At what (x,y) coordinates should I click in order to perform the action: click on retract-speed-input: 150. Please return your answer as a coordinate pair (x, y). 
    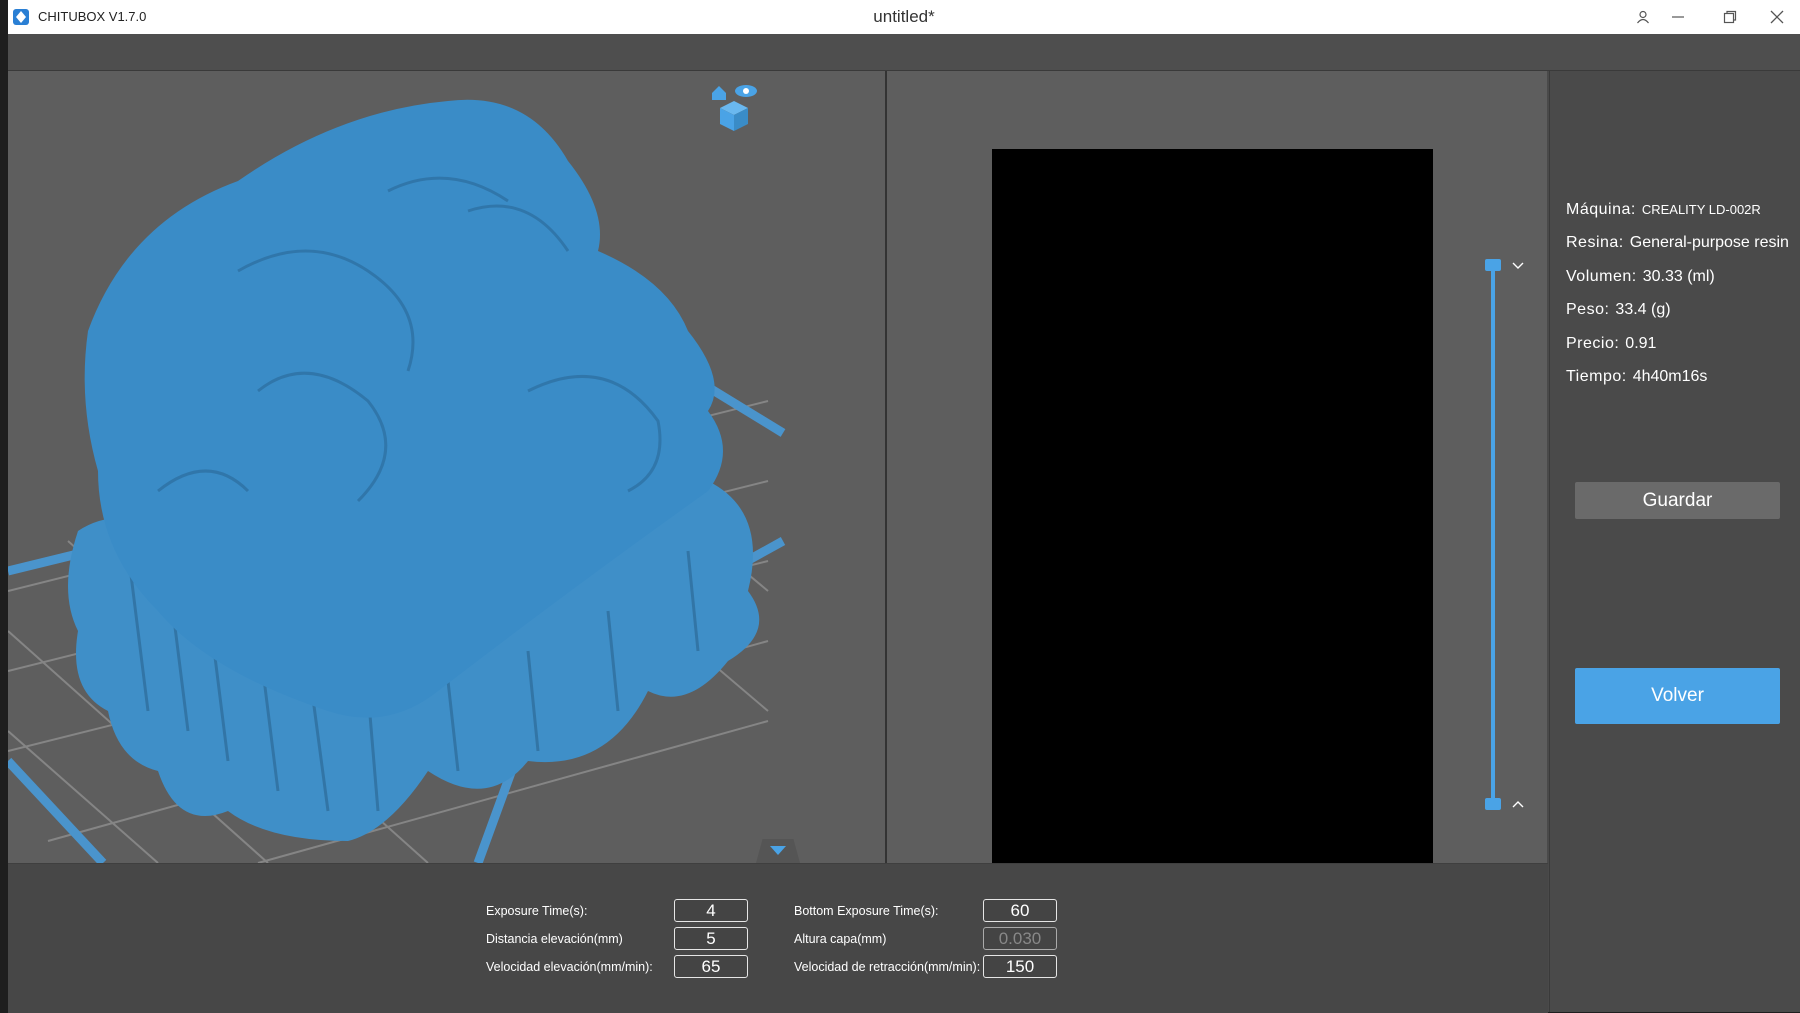
    Looking at the image, I should click on (1020, 966).